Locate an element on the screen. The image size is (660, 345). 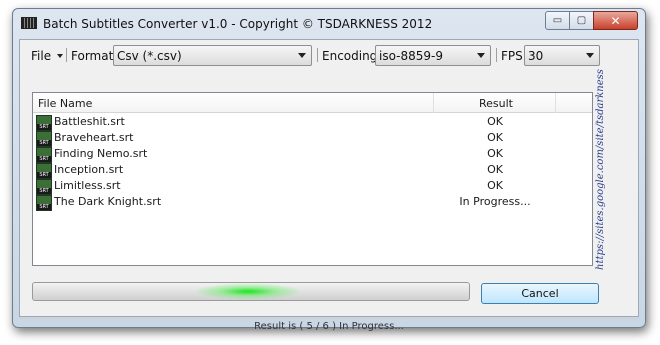
close-button: ✕ is located at coordinates (615, 20).